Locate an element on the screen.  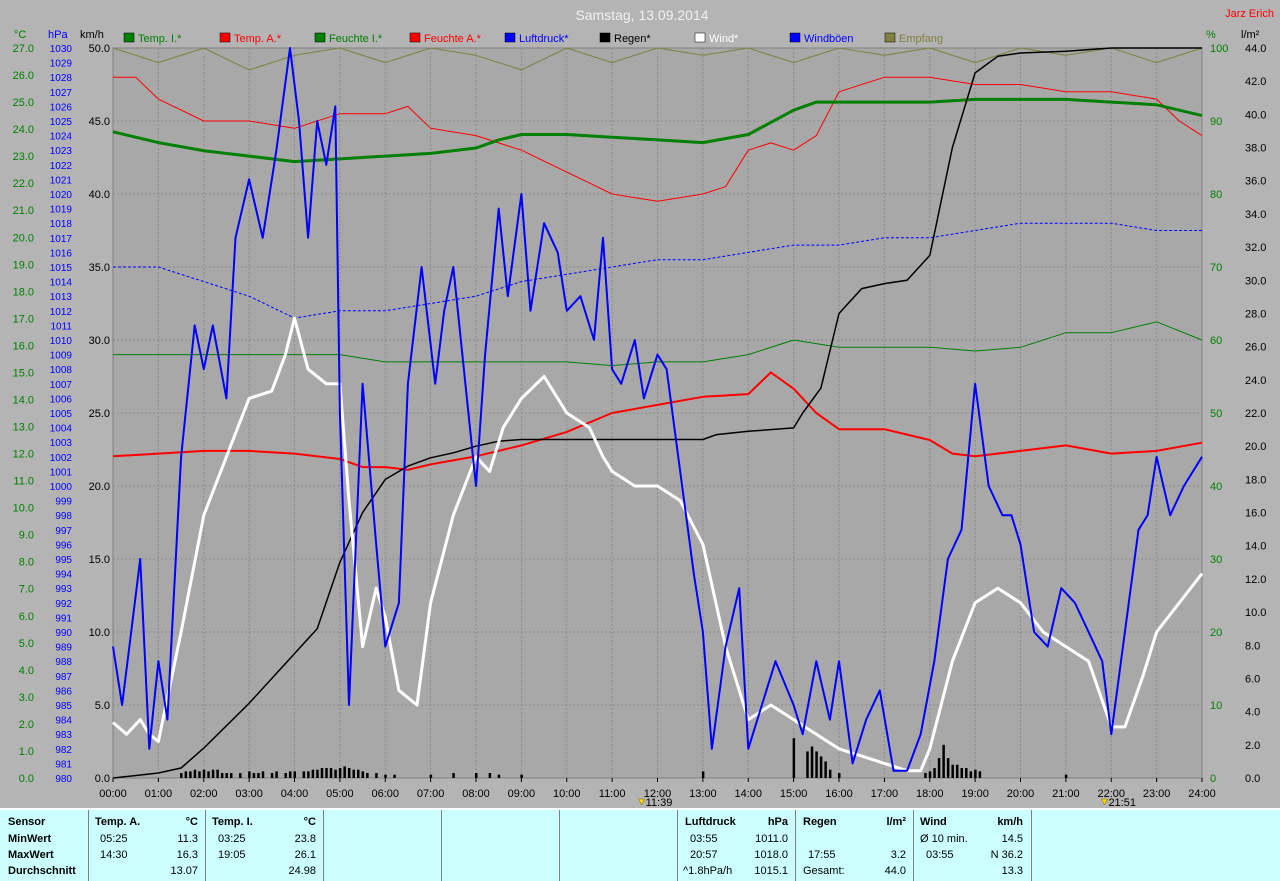
celsius-tick-label: 12.0 is located at coordinates (23, 455).